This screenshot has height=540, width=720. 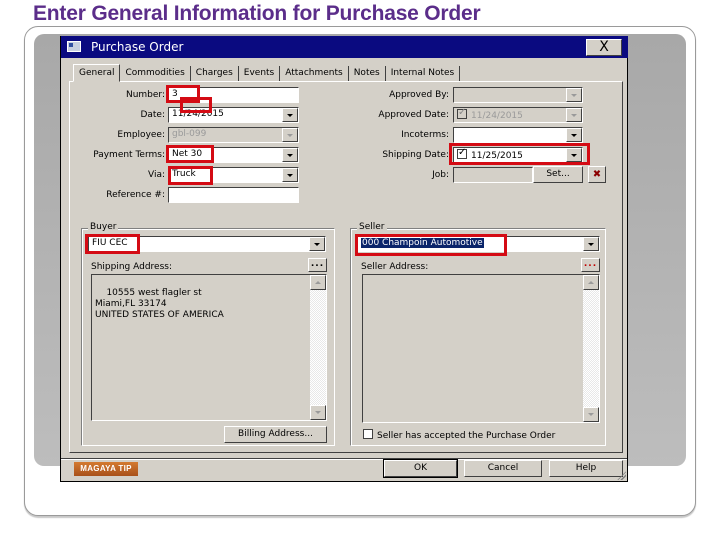 What do you see at coordinates (462, 153) in the screenshot?
I see `shipping-date-checkbox` at bounding box center [462, 153].